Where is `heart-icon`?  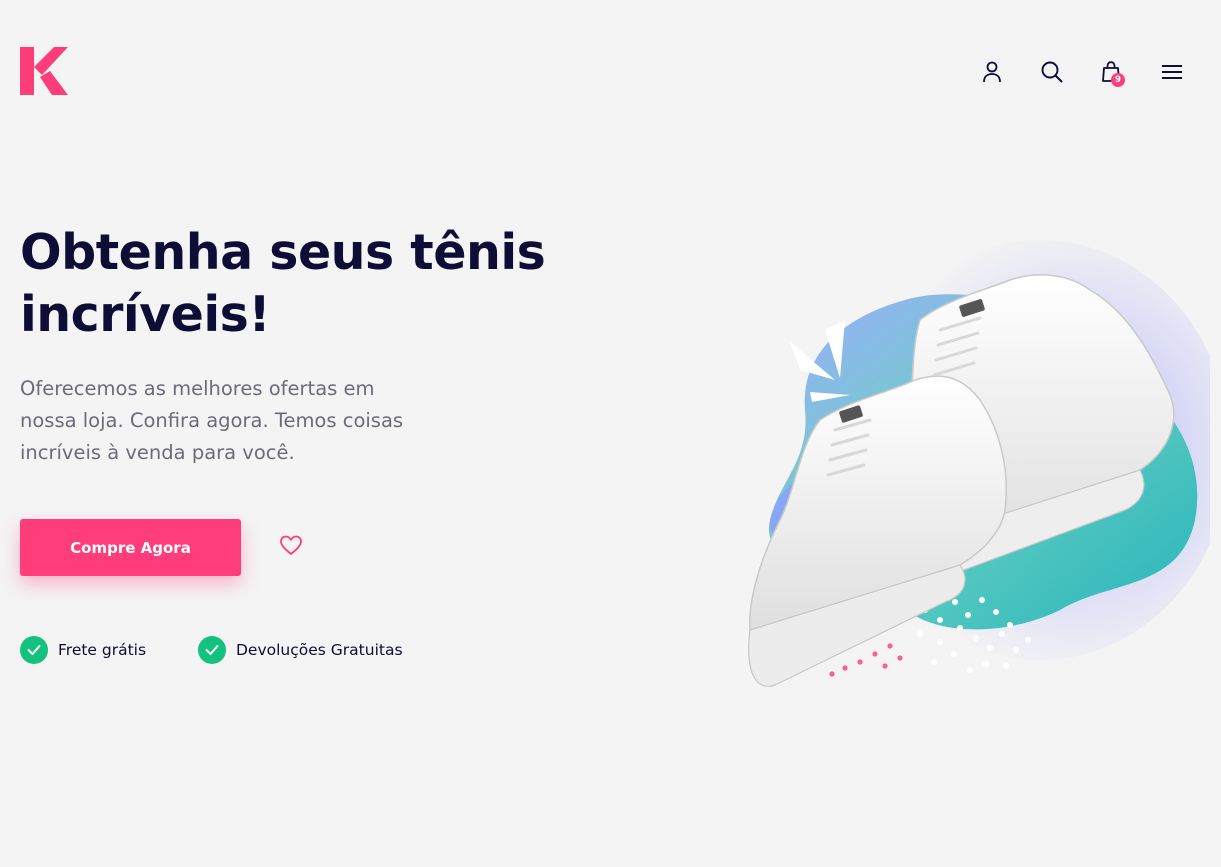 heart-icon is located at coordinates (291, 545).